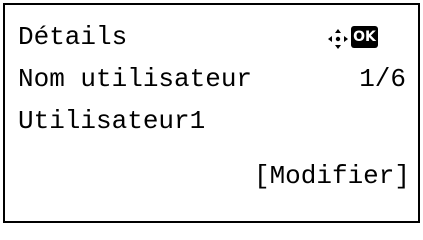 The height and width of the screenshot is (240, 423). What do you see at coordinates (135, 79) in the screenshot?
I see `field-label: Nom utilisateur` at bounding box center [135, 79].